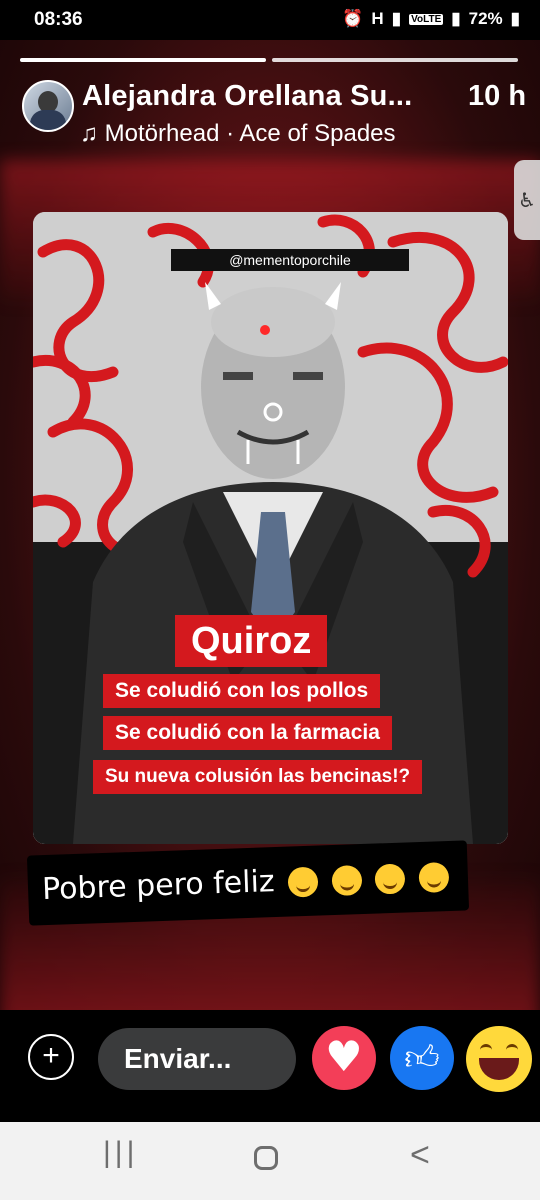 The image size is (540, 1200). Describe the element at coordinates (499, 1059) in the screenshot. I see `haha-reaction-icon` at that location.